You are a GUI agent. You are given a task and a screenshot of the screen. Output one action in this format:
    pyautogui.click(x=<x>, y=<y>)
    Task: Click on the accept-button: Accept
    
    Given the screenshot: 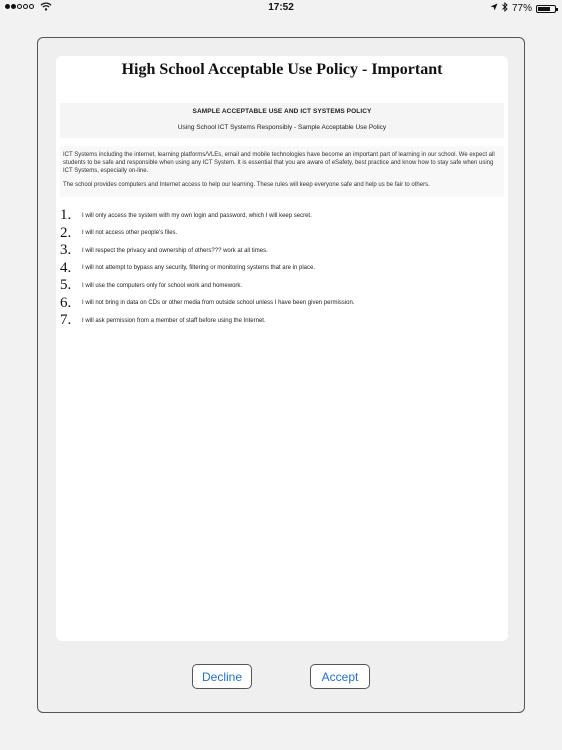 What is the action you would take?
    pyautogui.click(x=340, y=676)
    